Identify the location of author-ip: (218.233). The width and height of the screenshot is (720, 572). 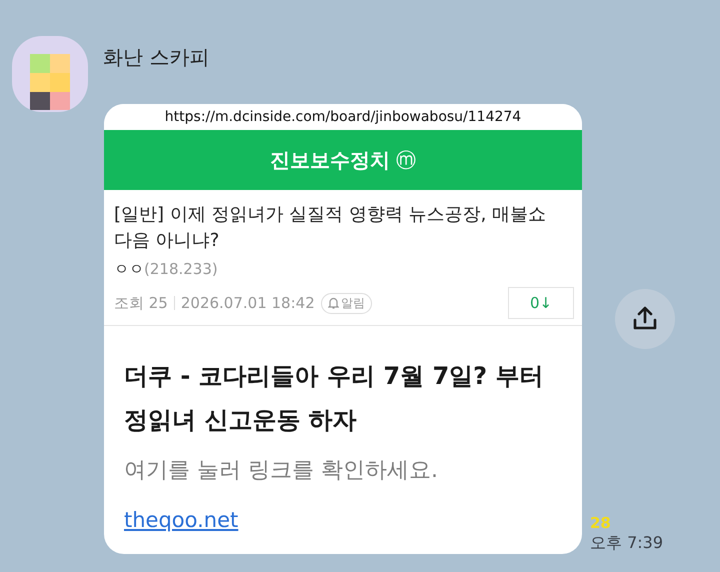
(181, 269).